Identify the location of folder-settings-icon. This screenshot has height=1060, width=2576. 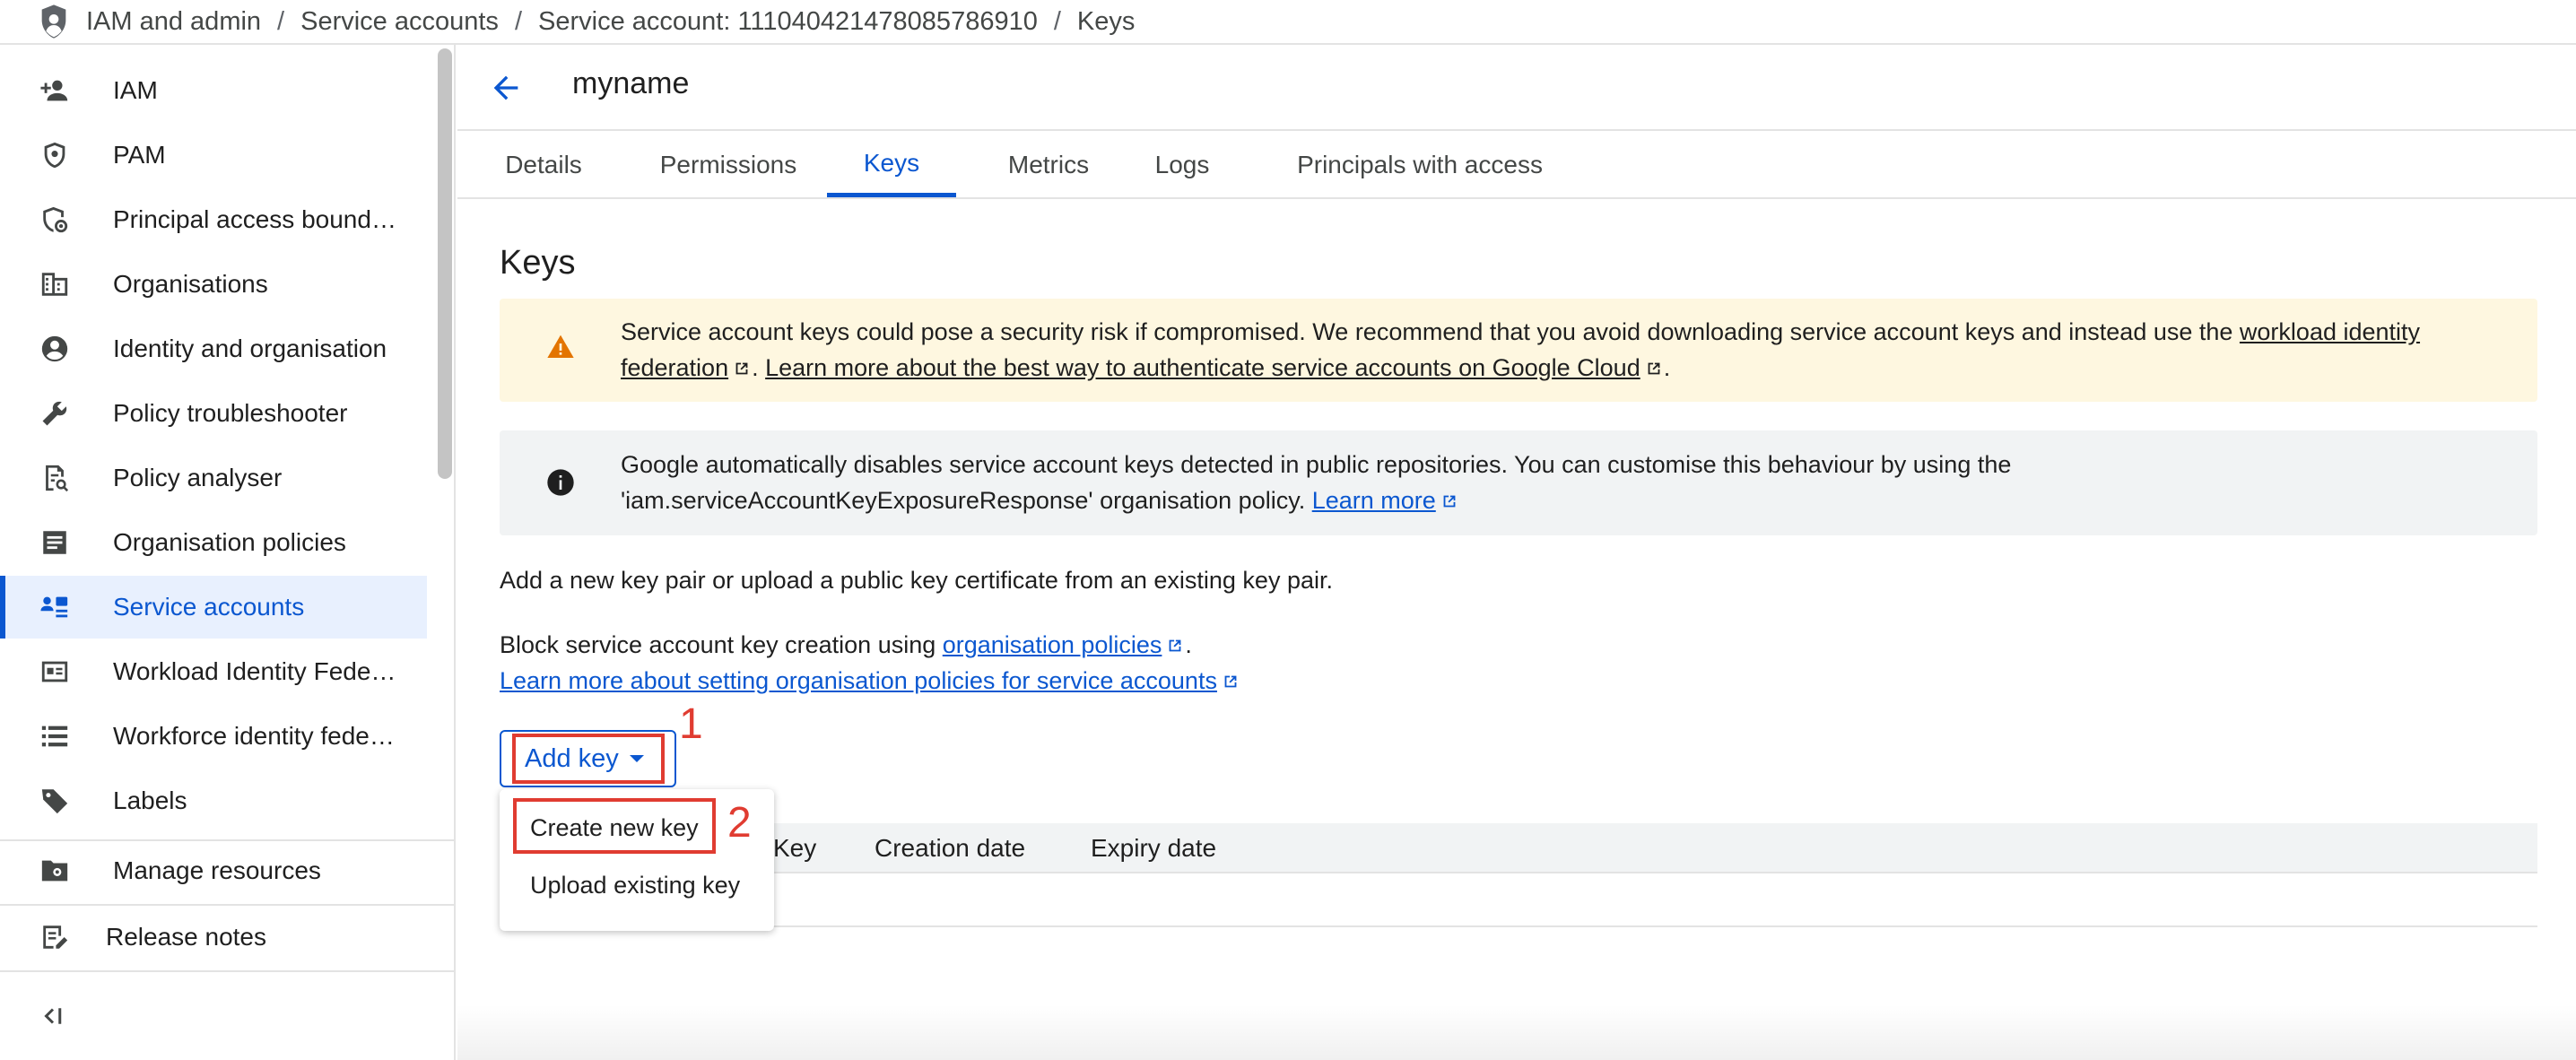
(54, 871).